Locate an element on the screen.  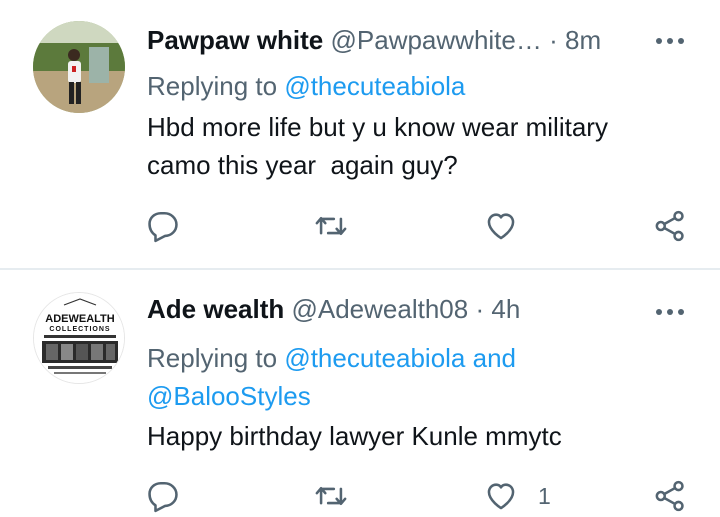
avatar is located at coordinates (79, 67).